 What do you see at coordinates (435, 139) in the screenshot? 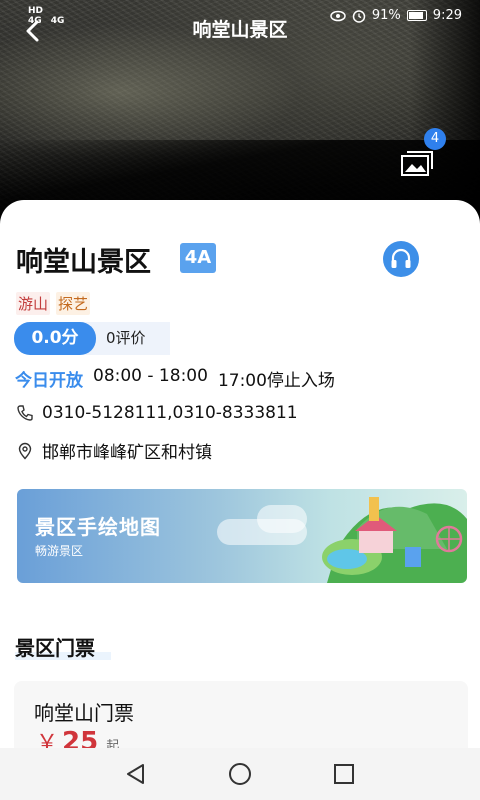
I see `photo-count-badge: 4` at bounding box center [435, 139].